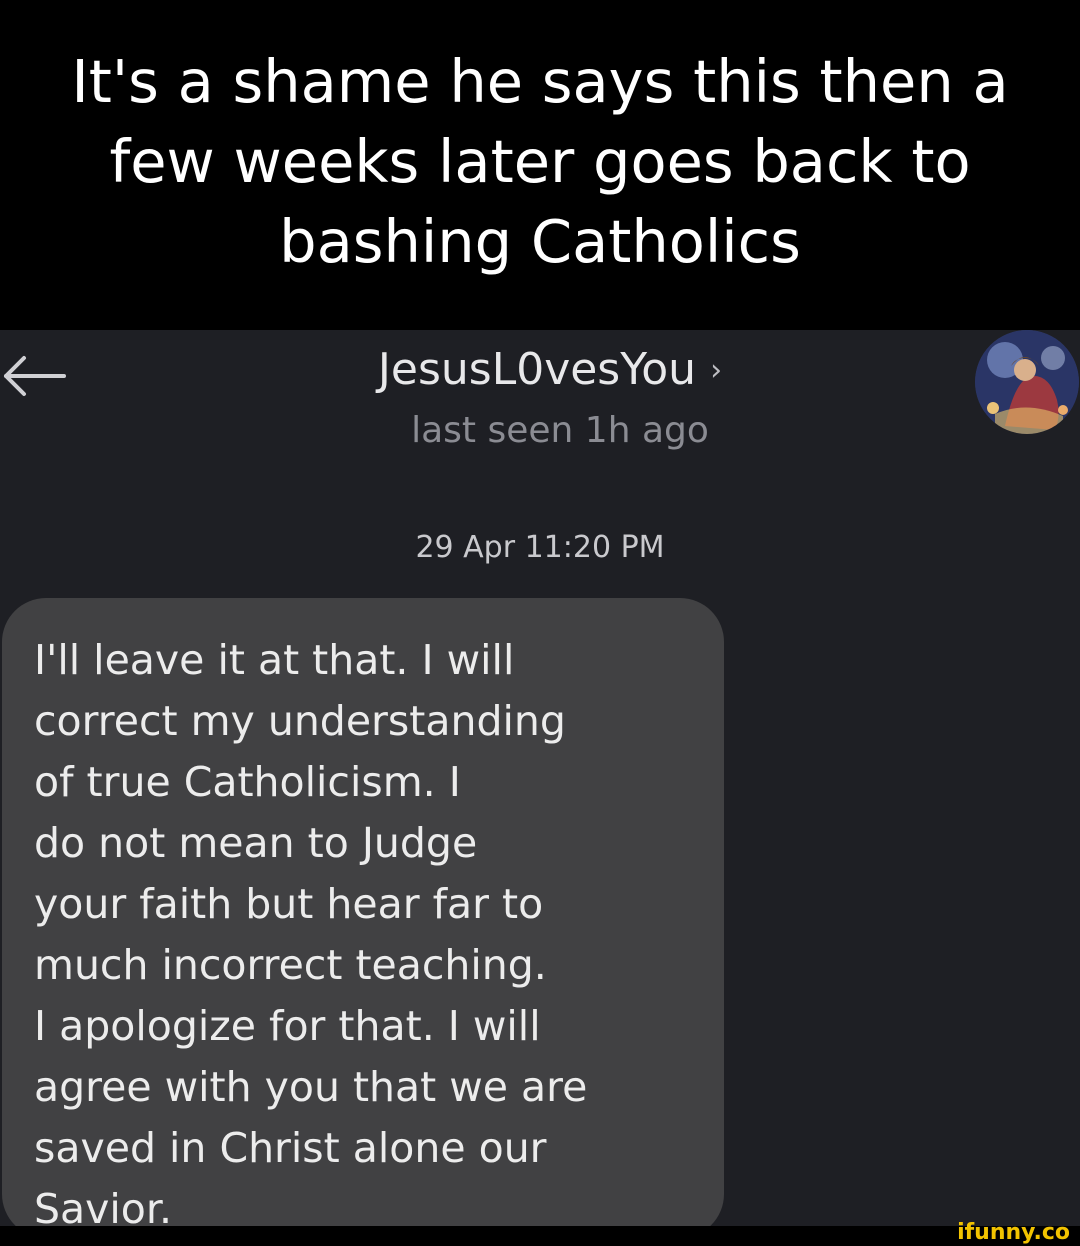 The image size is (1080, 1246). I want to click on chevron-right-icon: ›, so click(716, 370).